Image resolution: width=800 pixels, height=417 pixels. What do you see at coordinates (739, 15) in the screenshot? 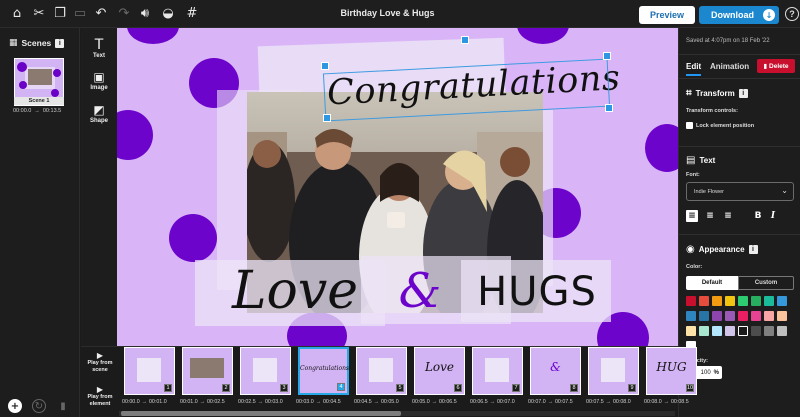
I see `download-button: Download ↓` at bounding box center [739, 15].